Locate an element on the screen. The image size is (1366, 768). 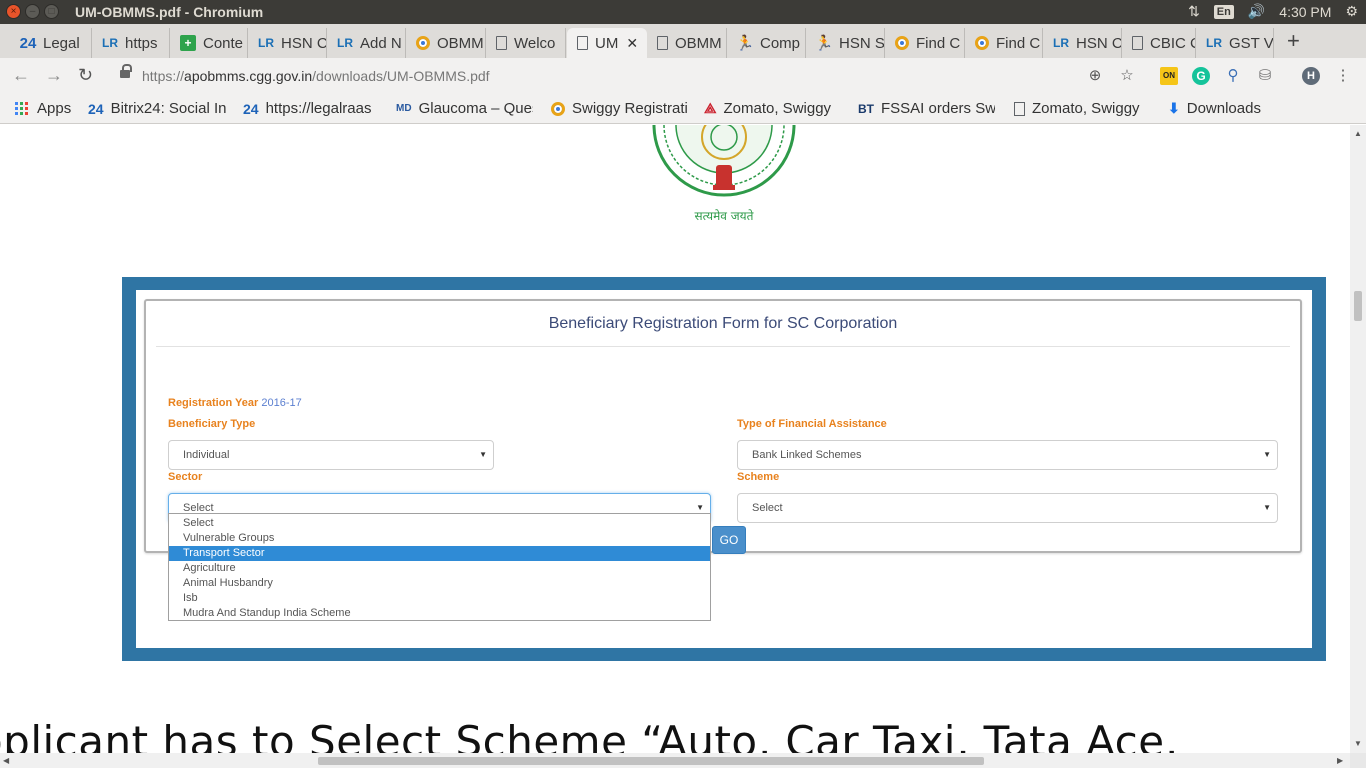
network-icon: ⇅ is located at coordinates (1194, 11).